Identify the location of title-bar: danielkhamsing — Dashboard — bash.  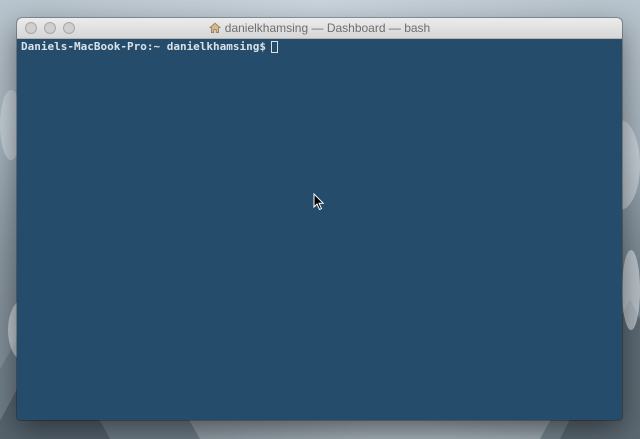
(319, 28).